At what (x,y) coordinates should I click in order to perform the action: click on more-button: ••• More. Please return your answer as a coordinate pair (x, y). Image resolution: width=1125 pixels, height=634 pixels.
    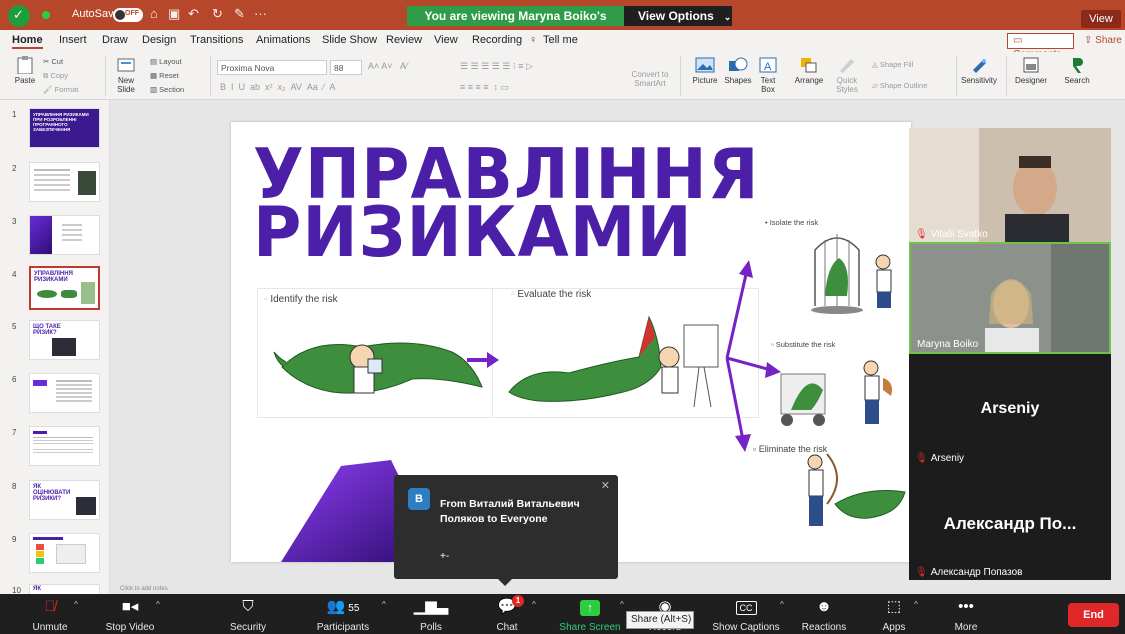
    Looking at the image, I should click on (966, 614).